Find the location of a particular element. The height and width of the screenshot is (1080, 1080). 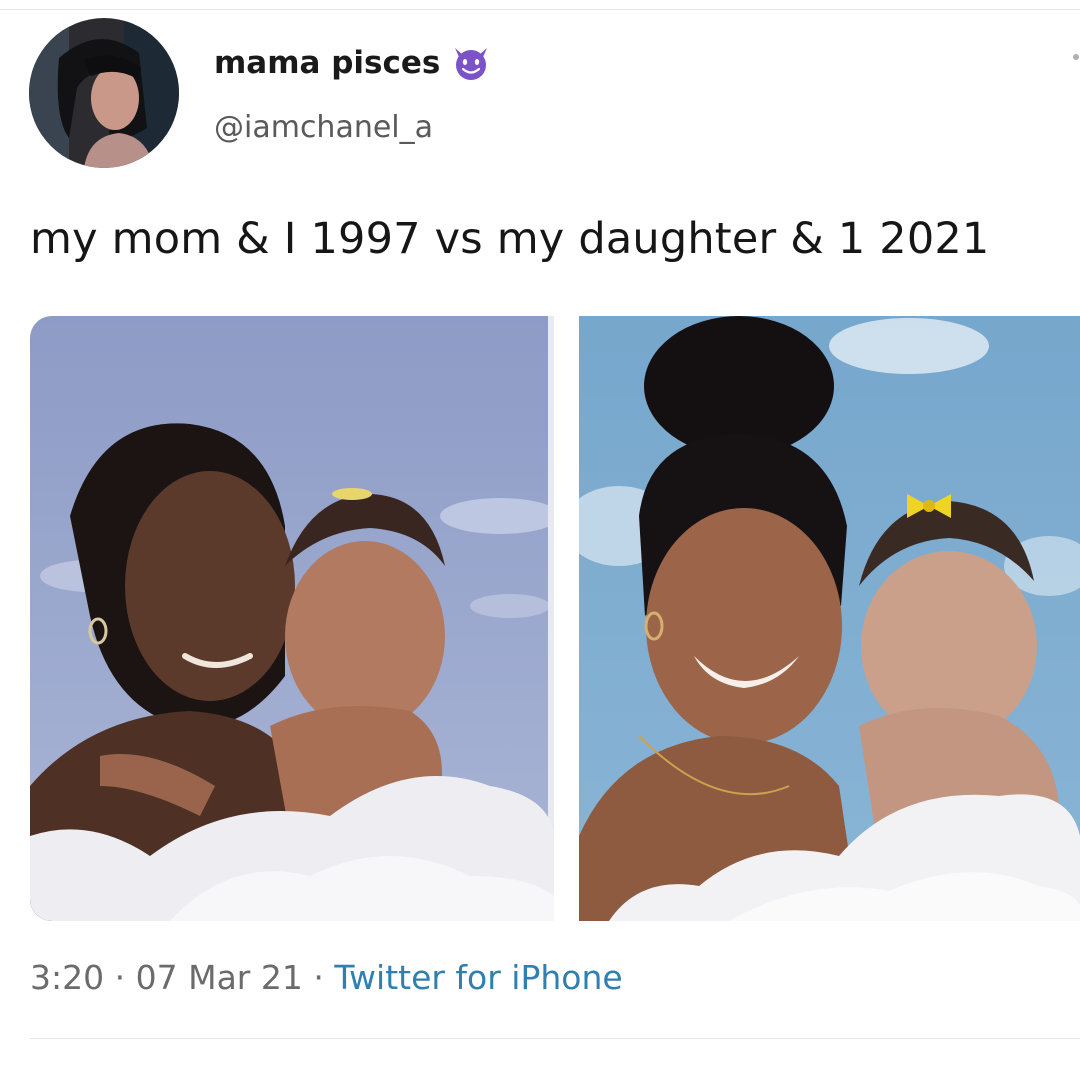

display-name: mama pisces is located at coordinates (353, 63).